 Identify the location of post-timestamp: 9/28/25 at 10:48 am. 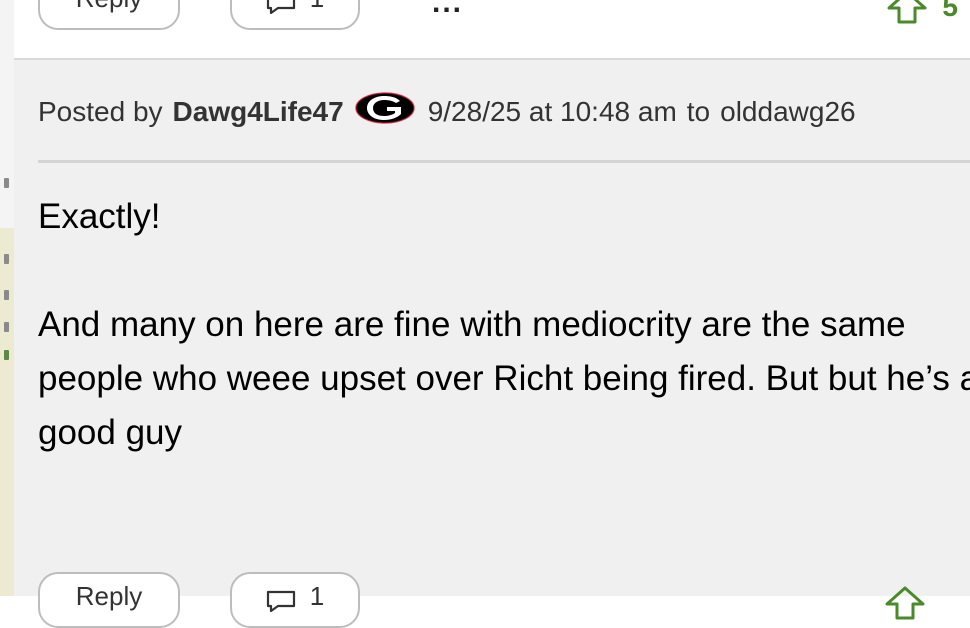
(552, 111).